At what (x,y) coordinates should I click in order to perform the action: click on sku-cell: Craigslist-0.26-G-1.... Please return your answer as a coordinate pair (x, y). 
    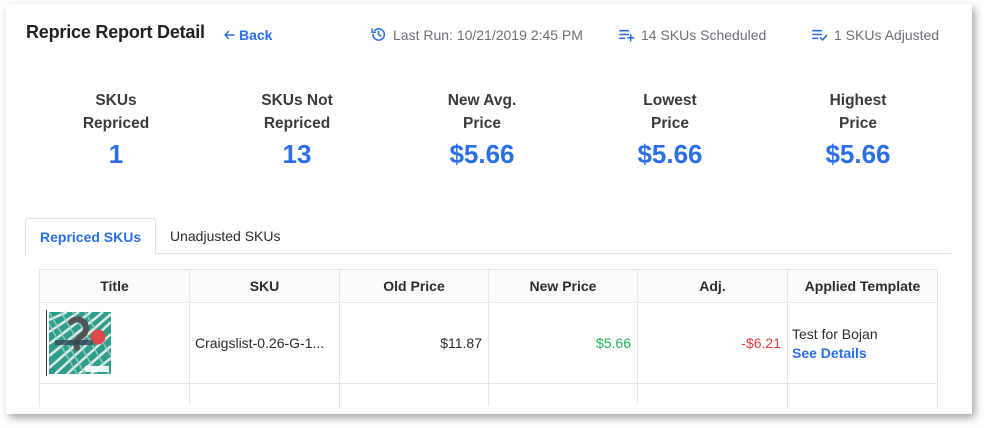
    Looking at the image, I should click on (265, 343).